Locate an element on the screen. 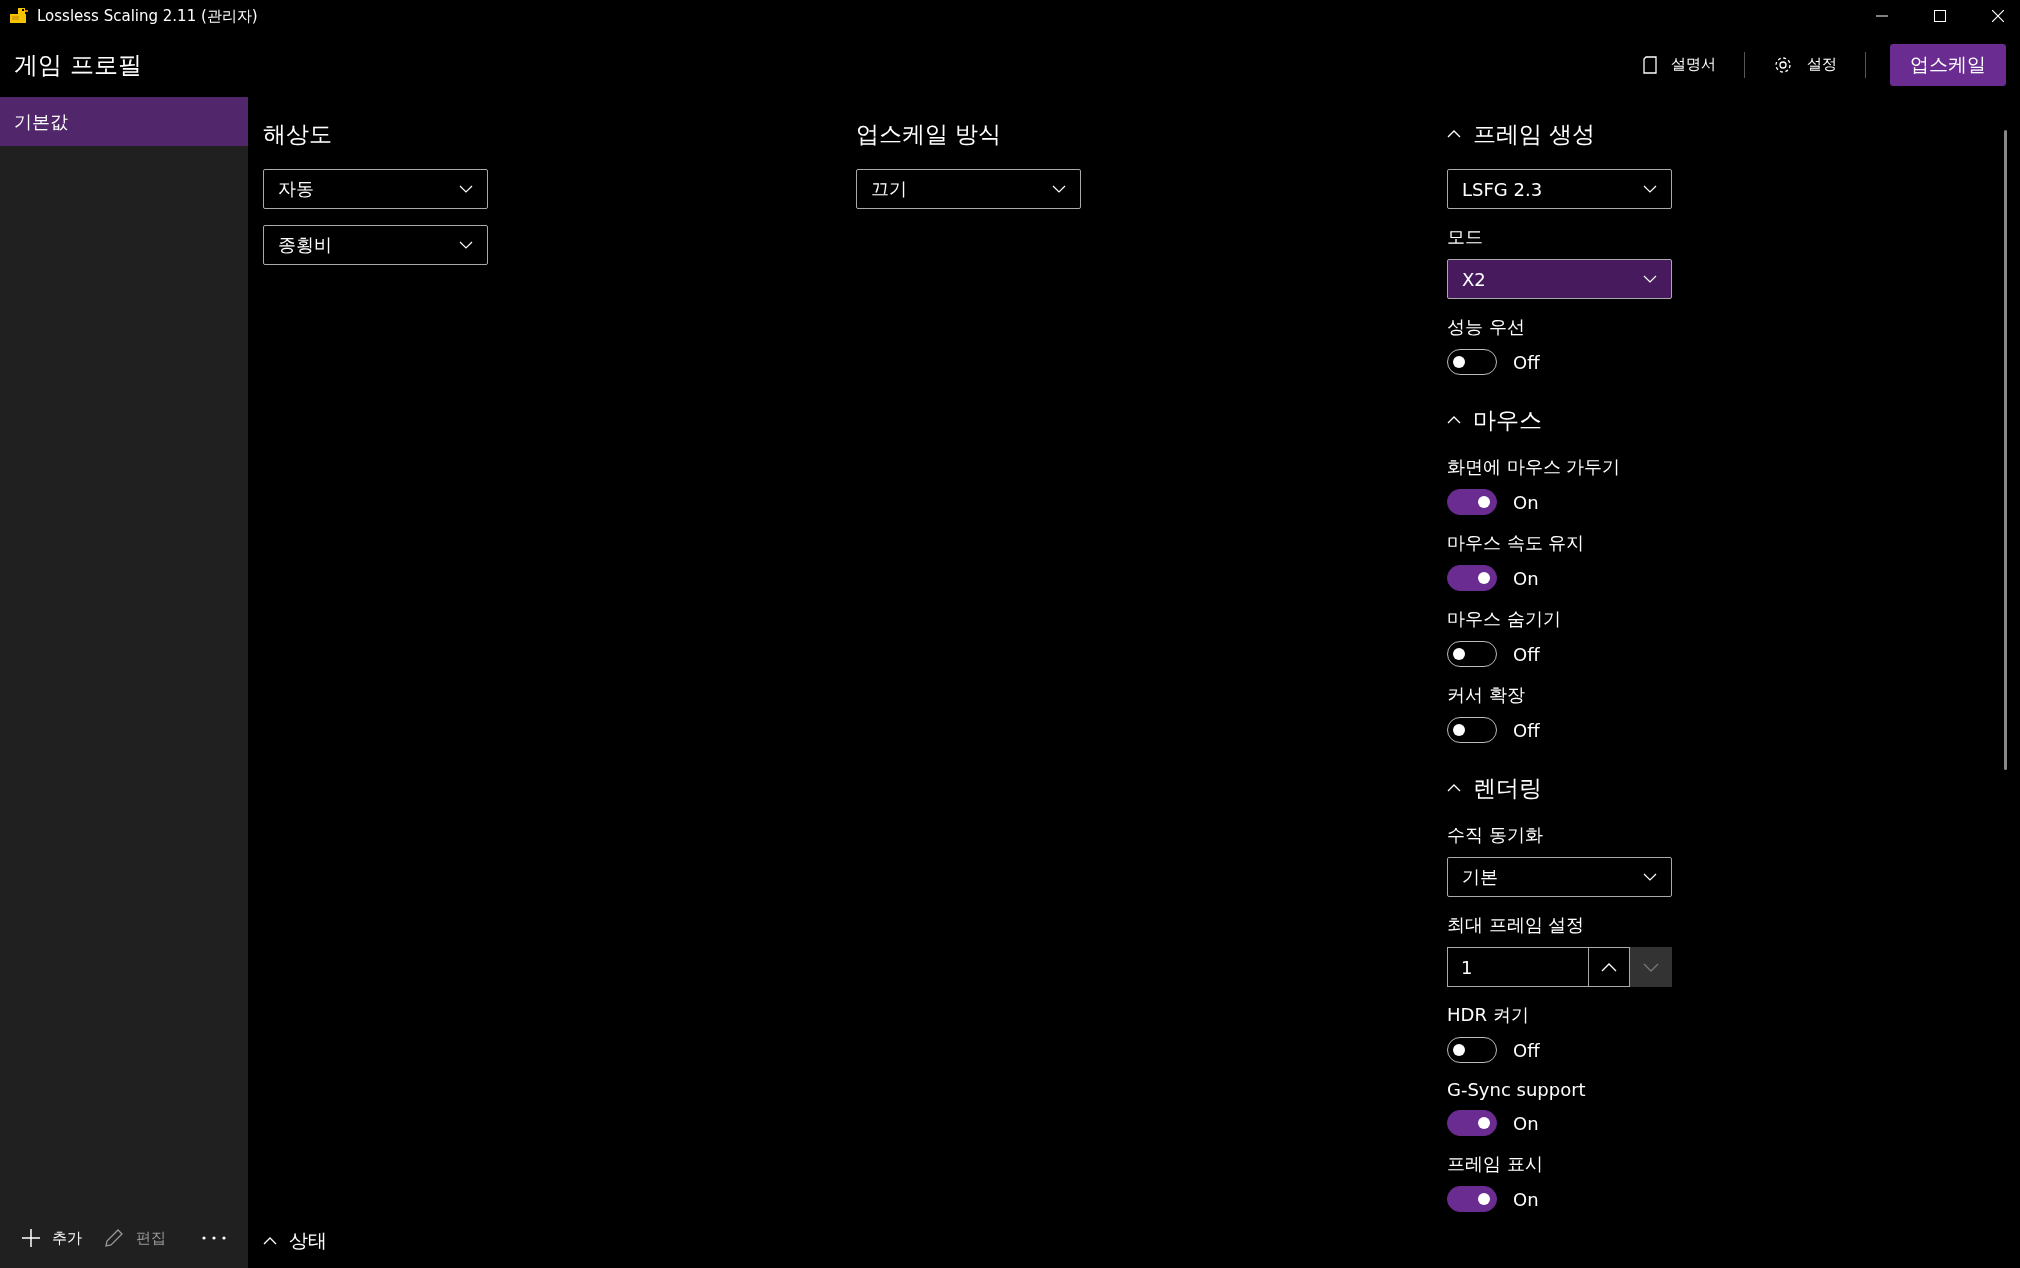  setting-label: 프레임 표시 is located at coordinates (1495, 1164).